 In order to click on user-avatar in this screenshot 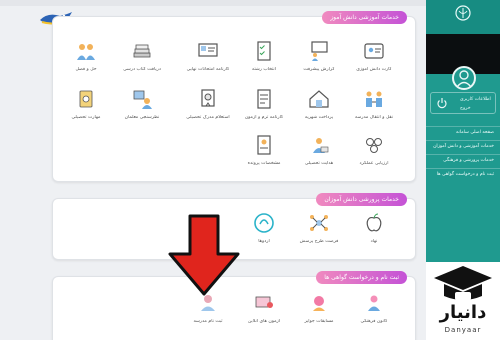, I will do `click(464, 78)`.